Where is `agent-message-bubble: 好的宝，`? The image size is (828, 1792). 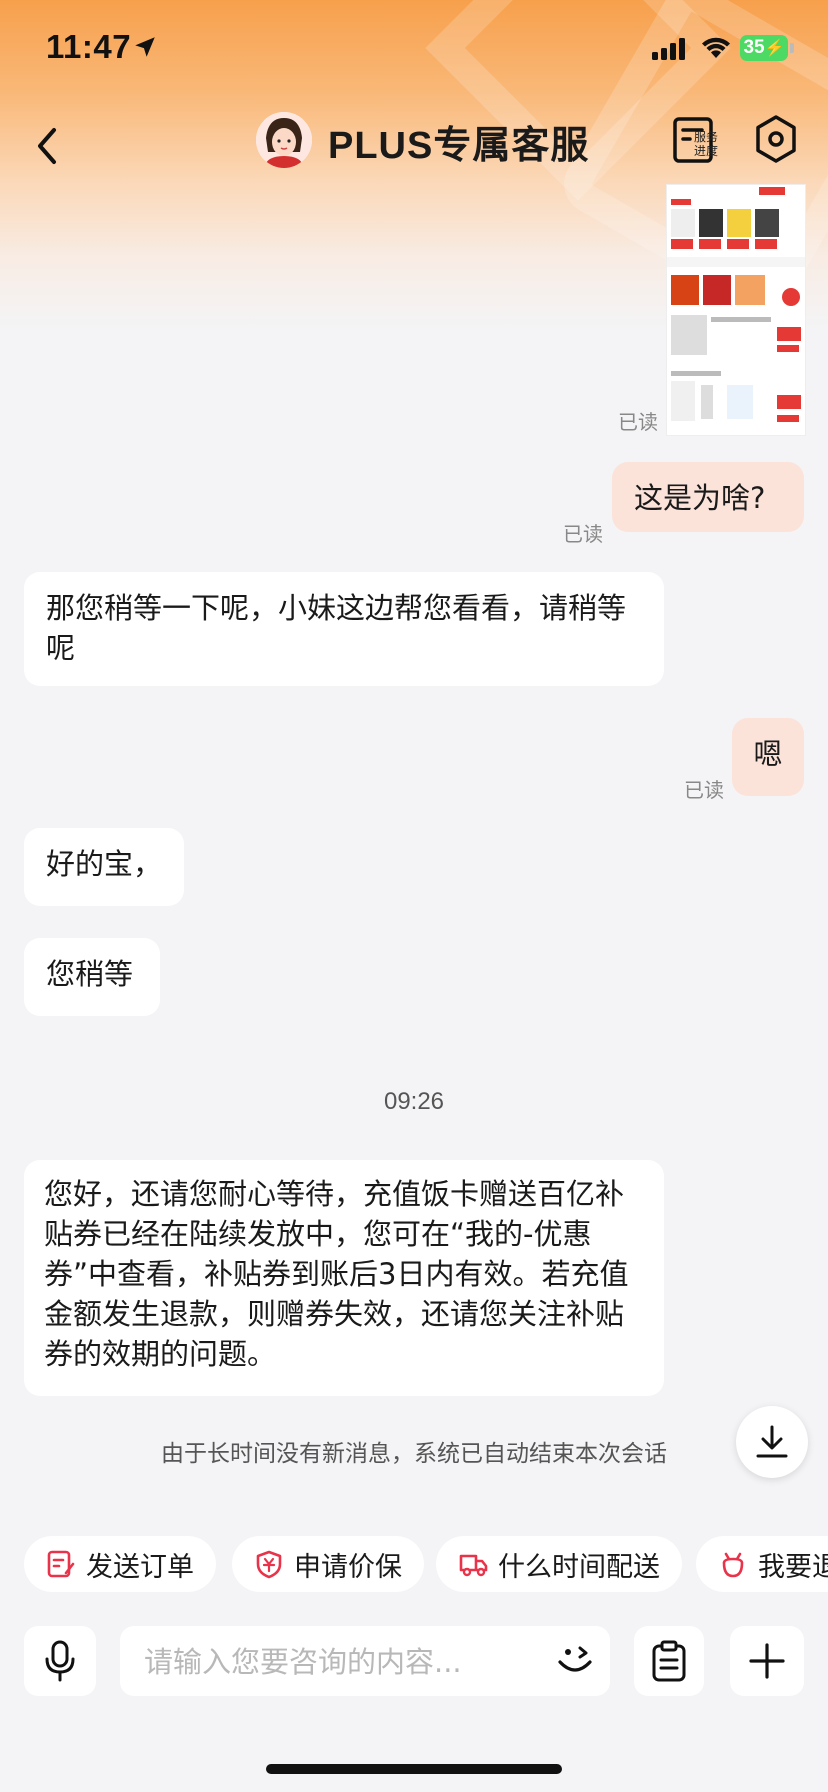
agent-message-bubble: 好的宝， is located at coordinates (104, 867).